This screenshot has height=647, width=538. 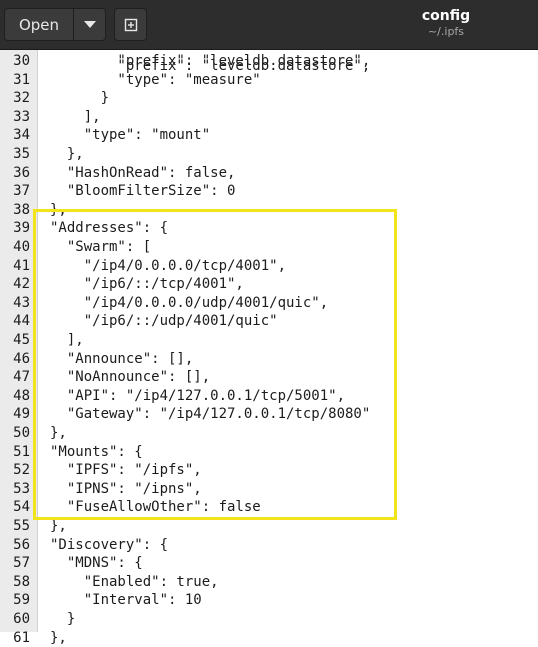 I want to click on line-number: 35, so click(x=21, y=154).